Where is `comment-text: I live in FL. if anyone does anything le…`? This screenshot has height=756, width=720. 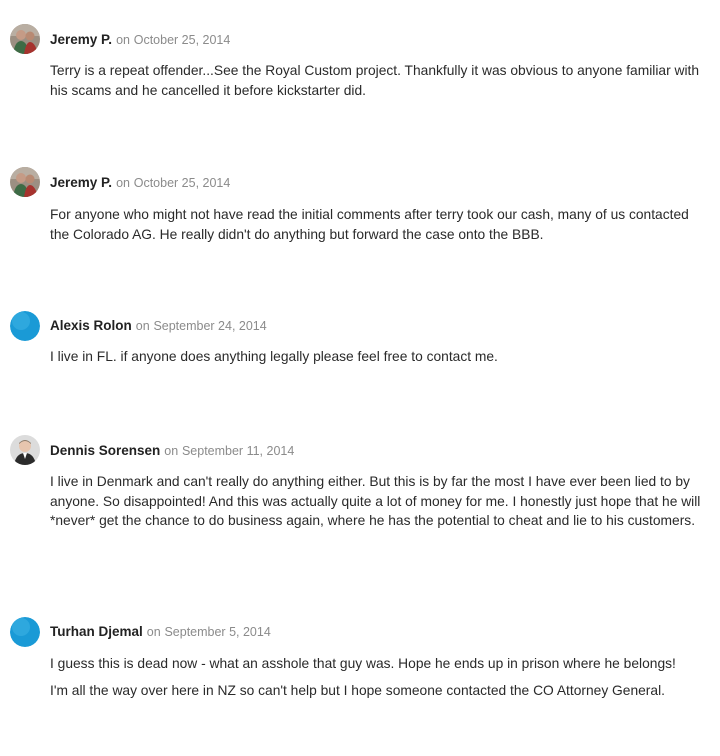 comment-text: I live in FL. if anyone does anything le… is located at coordinates (274, 356).